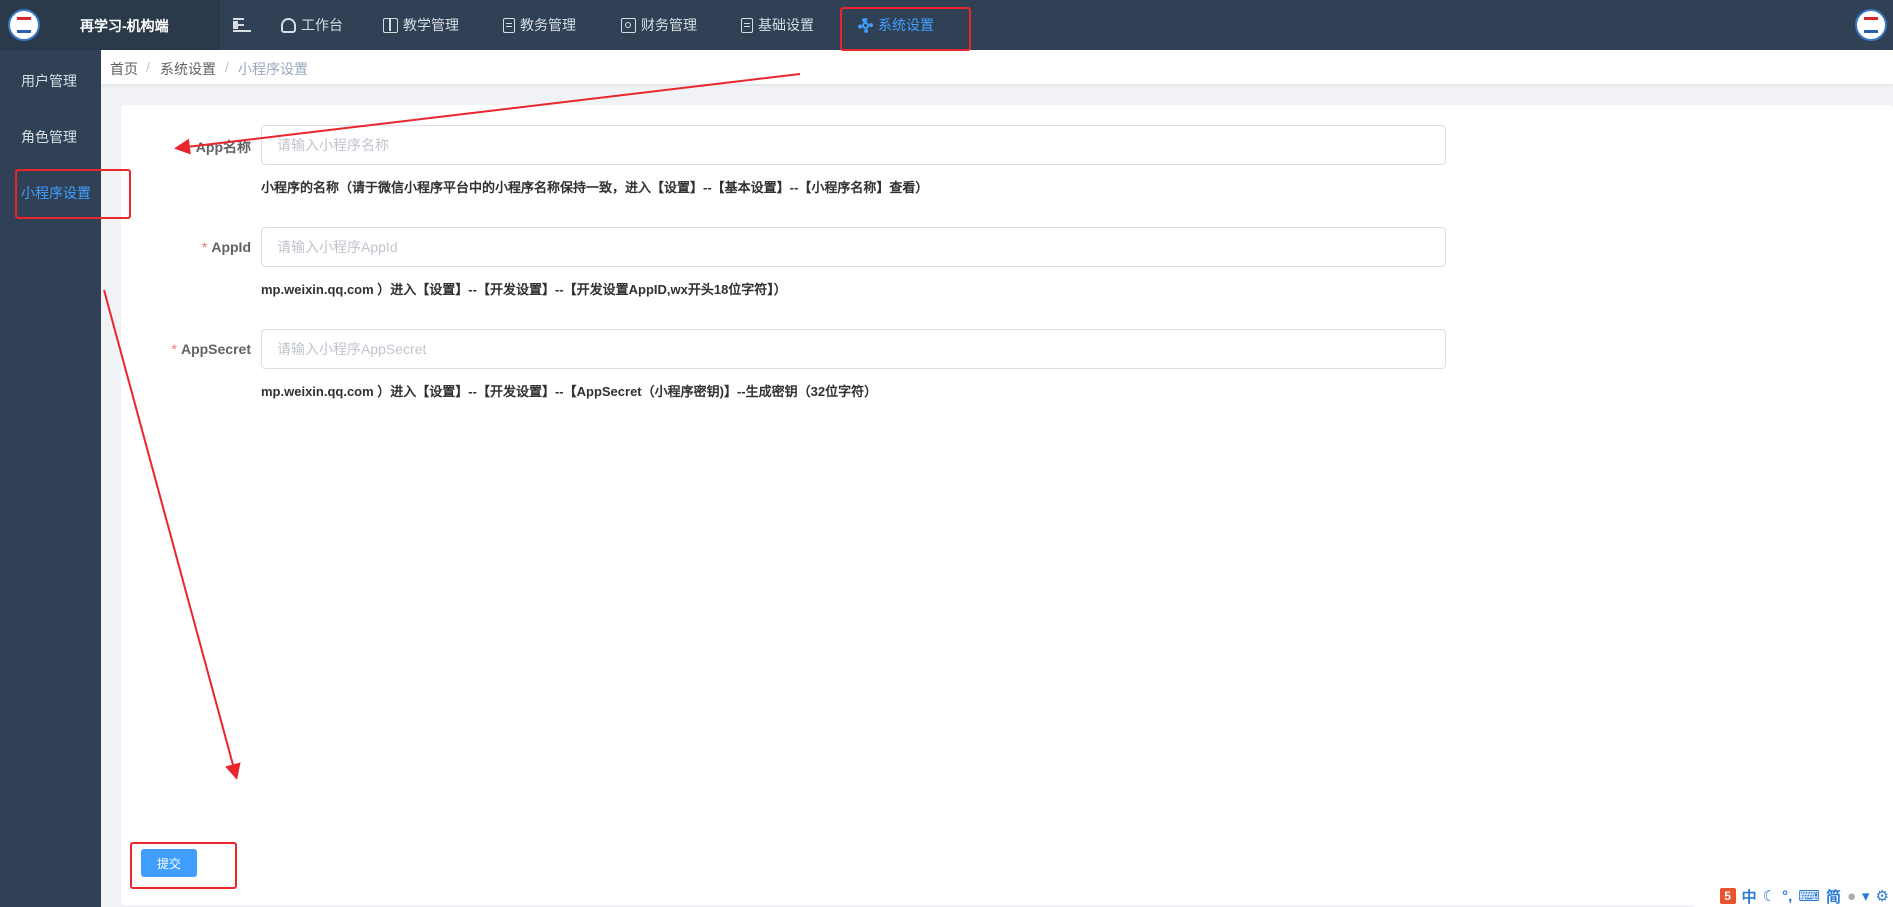  I want to click on nav-basic-settings: 基础设置, so click(777, 25).